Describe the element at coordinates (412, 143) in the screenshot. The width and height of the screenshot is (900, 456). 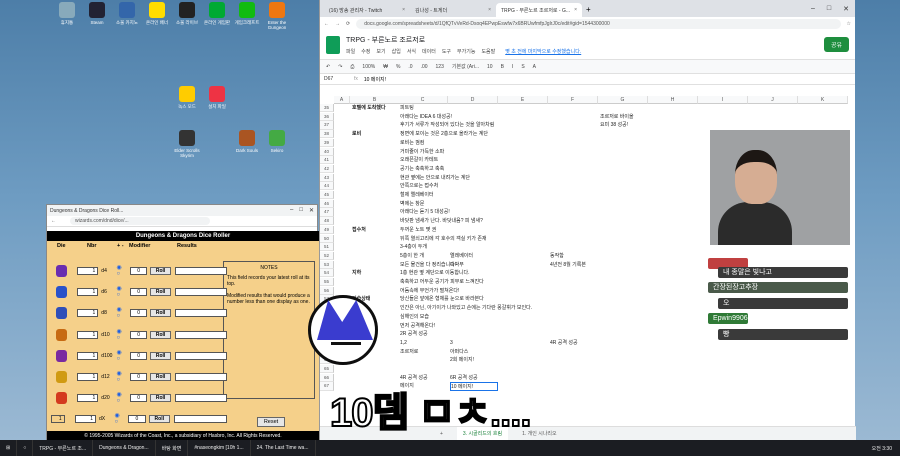
I see `sheet-cell: 로비는 껌컴` at that location.